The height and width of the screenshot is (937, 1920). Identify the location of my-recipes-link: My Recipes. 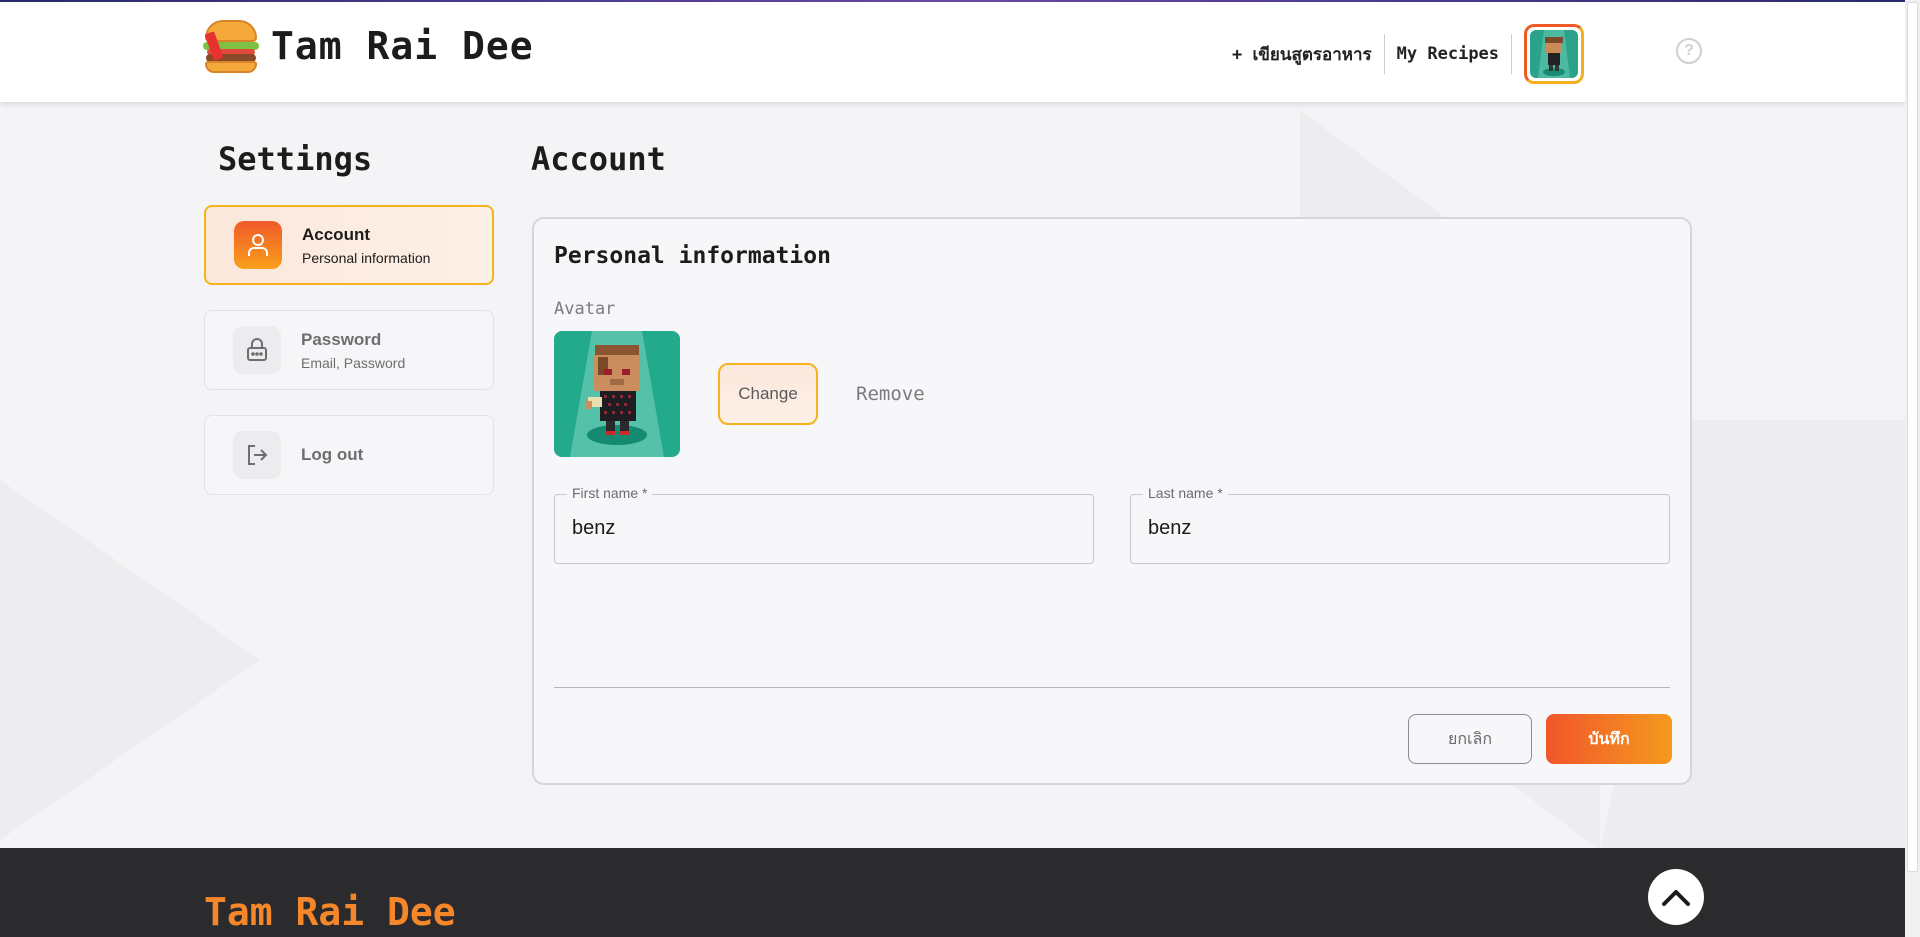
(1448, 54).